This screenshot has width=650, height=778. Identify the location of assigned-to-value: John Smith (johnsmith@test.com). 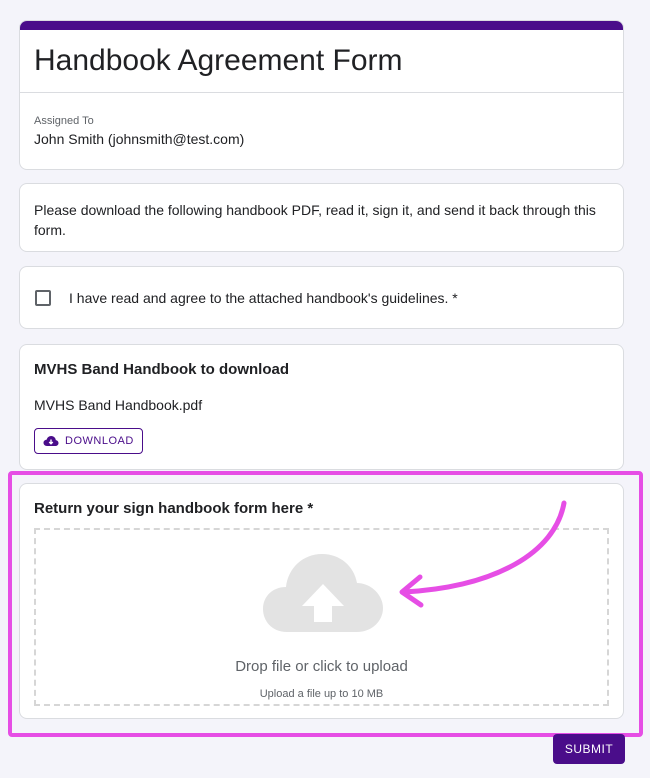
(139, 139).